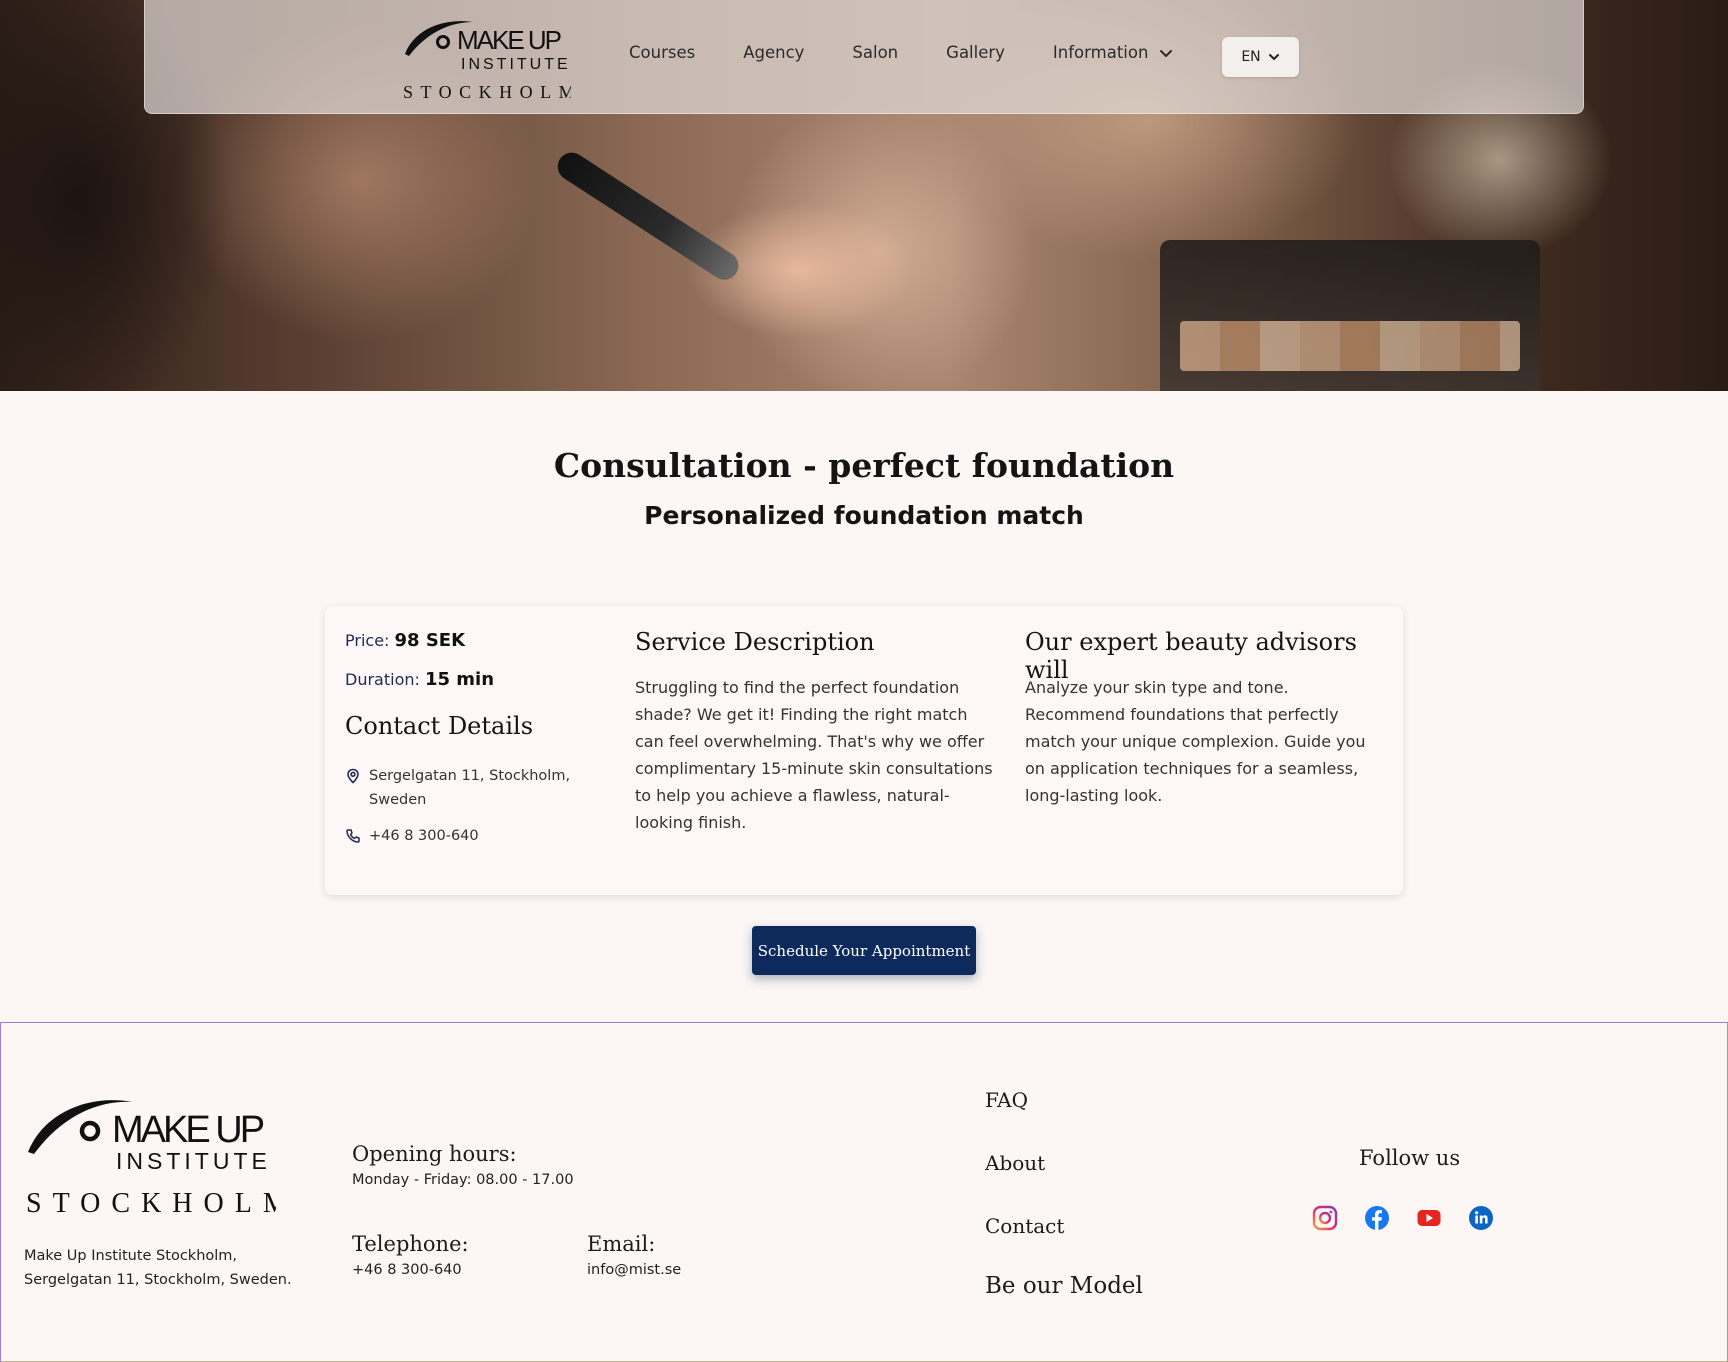 This screenshot has height=1362, width=1728. Describe the element at coordinates (1377, 1218) in the screenshot. I see `facebook-icon` at that location.